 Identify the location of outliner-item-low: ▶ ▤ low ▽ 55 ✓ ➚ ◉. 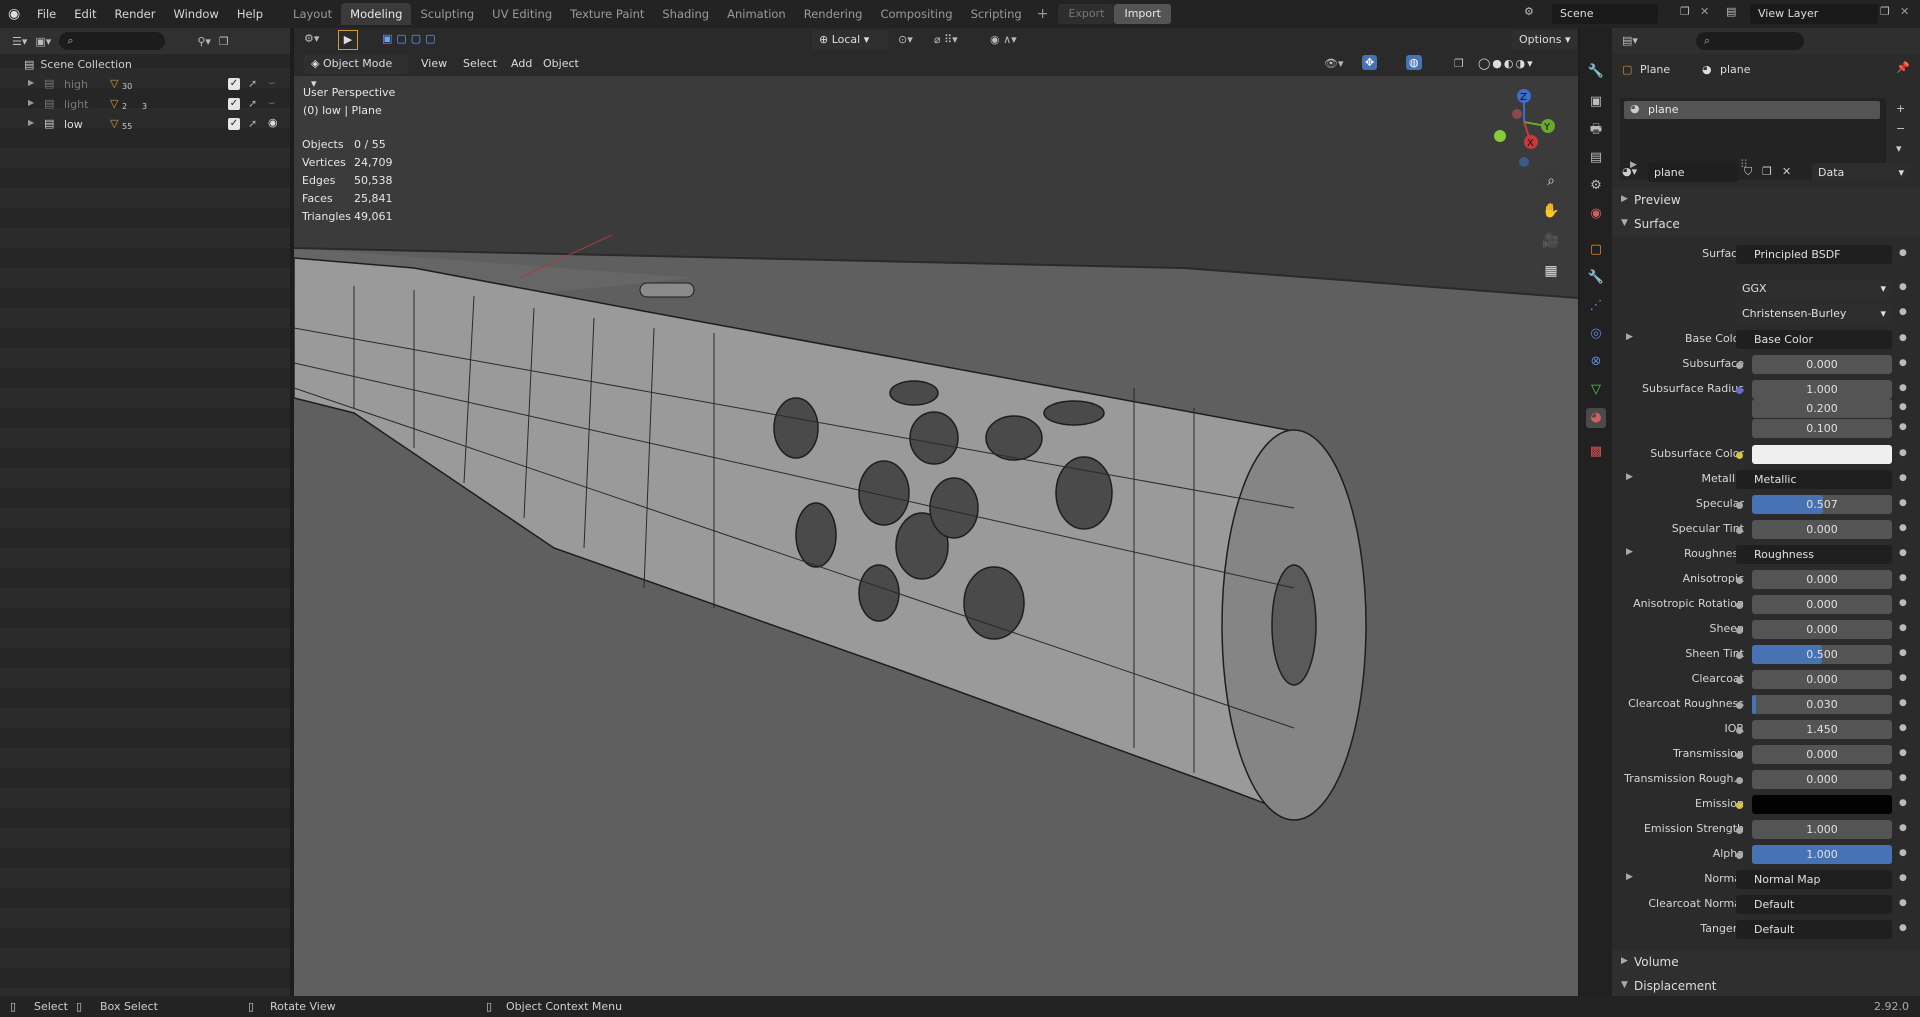
(145, 124).